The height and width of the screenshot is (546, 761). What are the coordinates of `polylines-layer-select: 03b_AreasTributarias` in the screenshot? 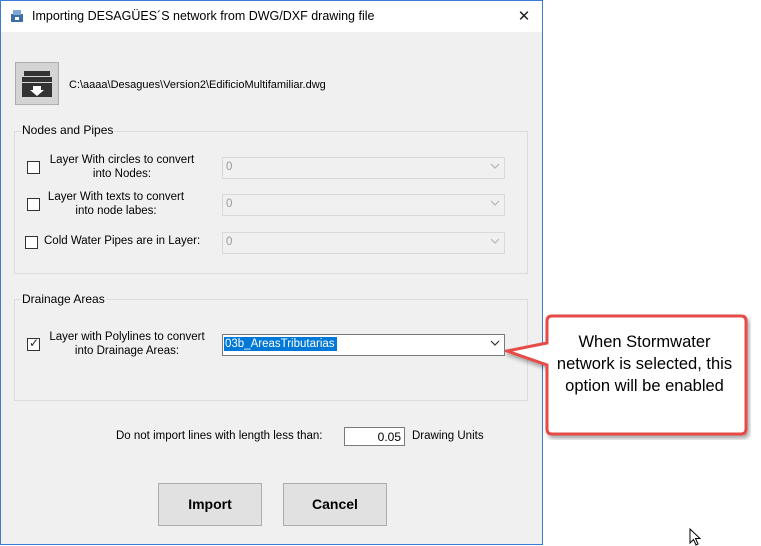 It's located at (363, 345).